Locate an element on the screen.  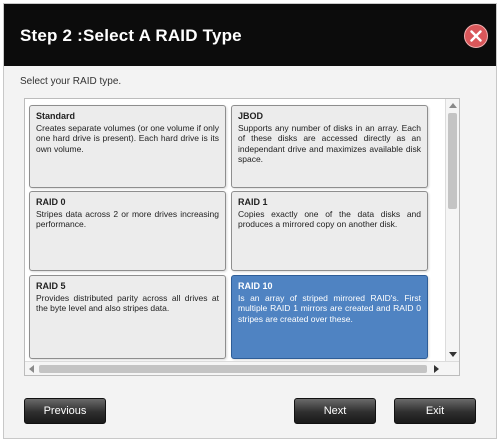
raid-card-title: JBOD is located at coordinates (251, 116).